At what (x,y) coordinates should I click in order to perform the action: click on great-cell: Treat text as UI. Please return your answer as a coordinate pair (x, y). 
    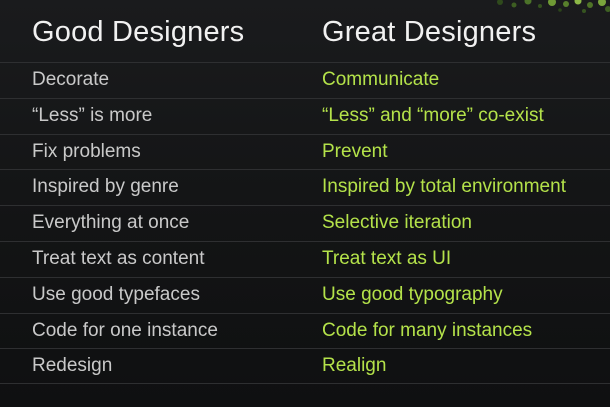
    Looking at the image, I should click on (387, 258).